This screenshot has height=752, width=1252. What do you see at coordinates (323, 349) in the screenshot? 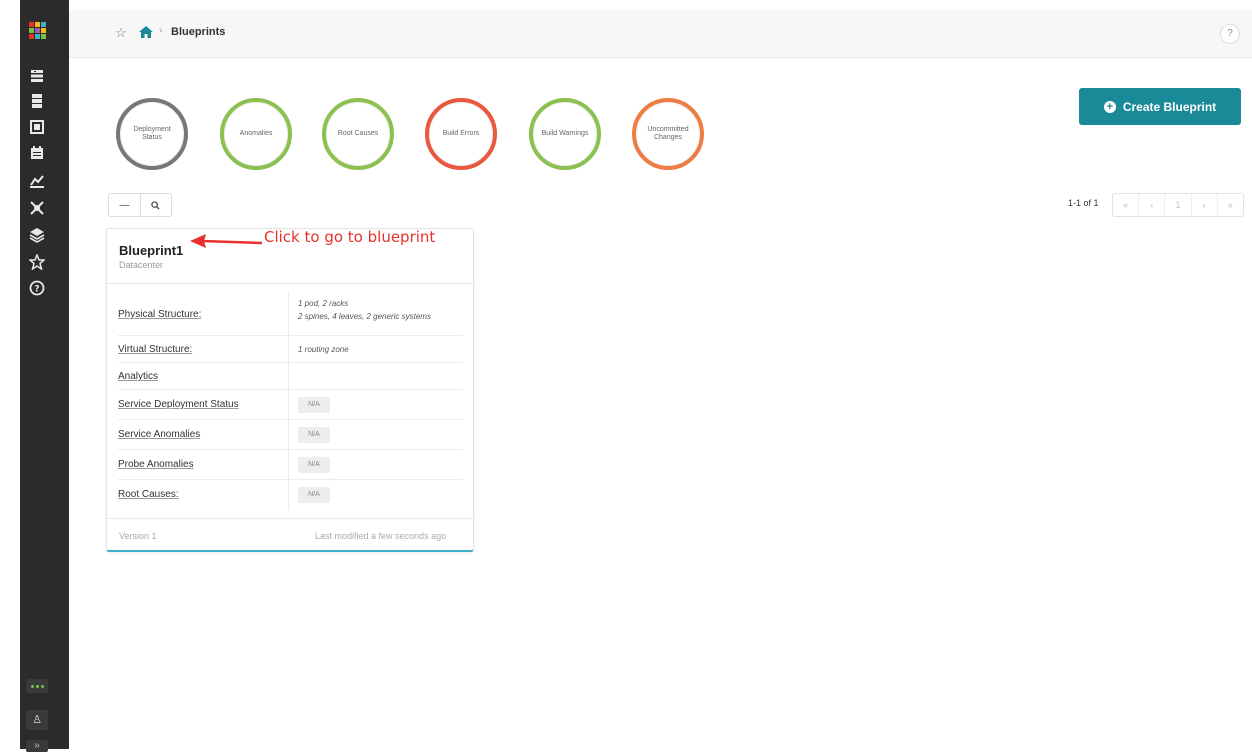
I see `virtual-structure-value: 1 routing zone` at bounding box center [323, 349].